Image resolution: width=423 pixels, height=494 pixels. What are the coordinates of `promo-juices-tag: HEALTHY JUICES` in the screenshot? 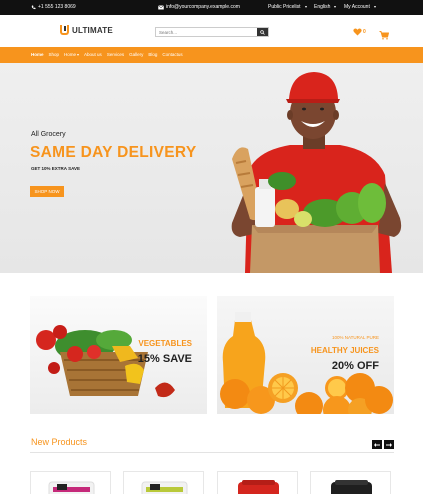 It's located at (344, 350).